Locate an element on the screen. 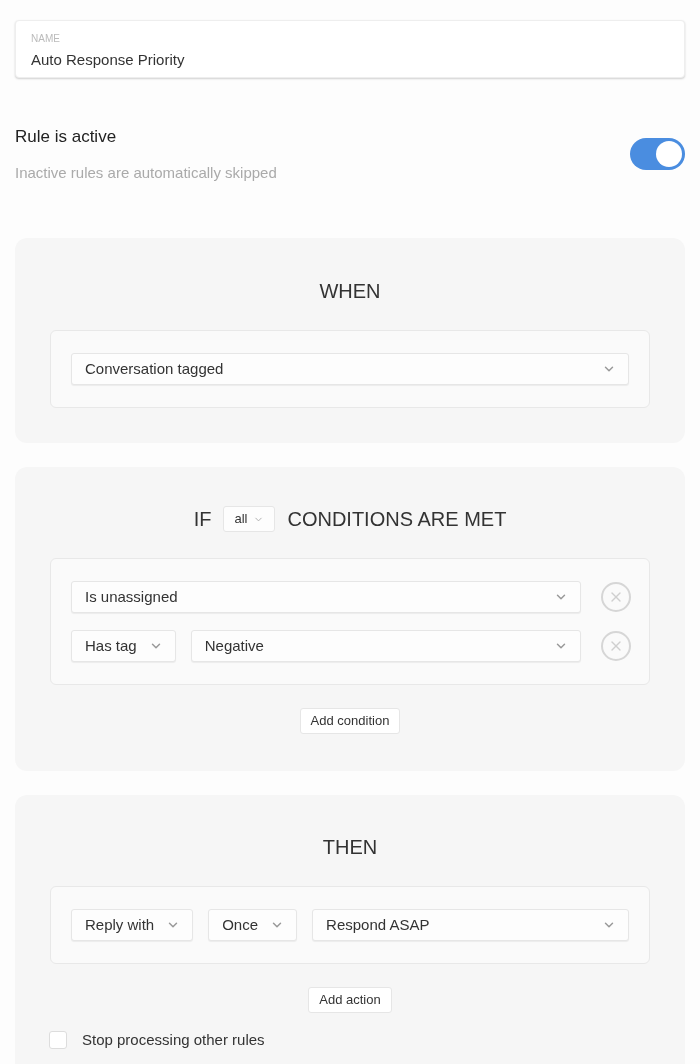  dropdown-select: Respond ASAP is located at coordinates (470, 925).